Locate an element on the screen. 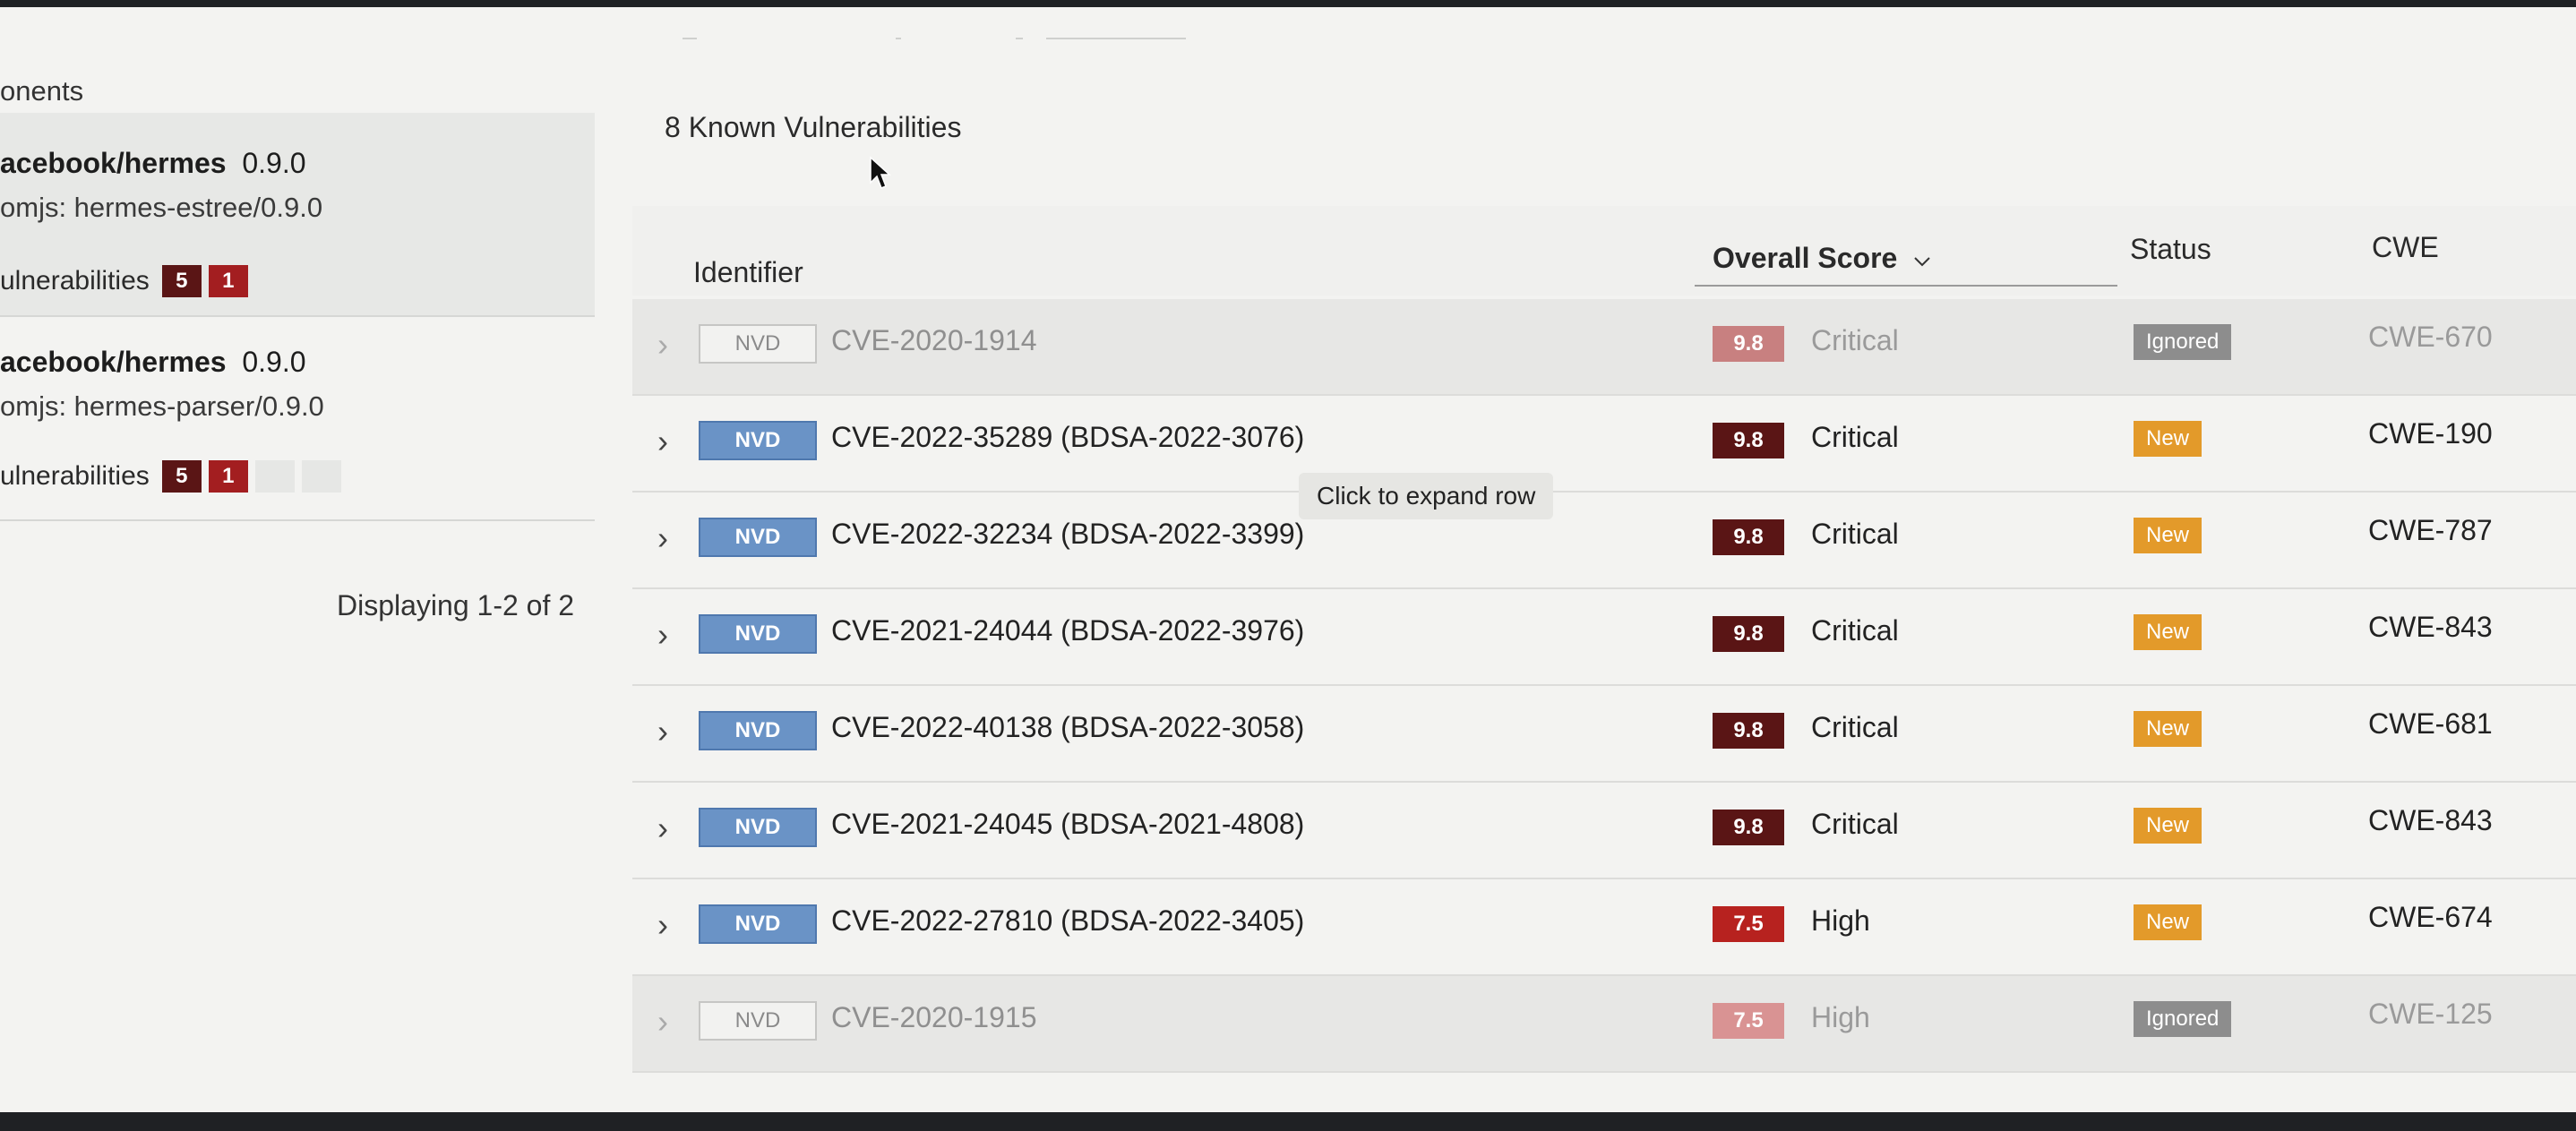 The height and width of the screenshot is (1131, 2576). column-header-identifier: Identifier is located at coordinates (748, 272).